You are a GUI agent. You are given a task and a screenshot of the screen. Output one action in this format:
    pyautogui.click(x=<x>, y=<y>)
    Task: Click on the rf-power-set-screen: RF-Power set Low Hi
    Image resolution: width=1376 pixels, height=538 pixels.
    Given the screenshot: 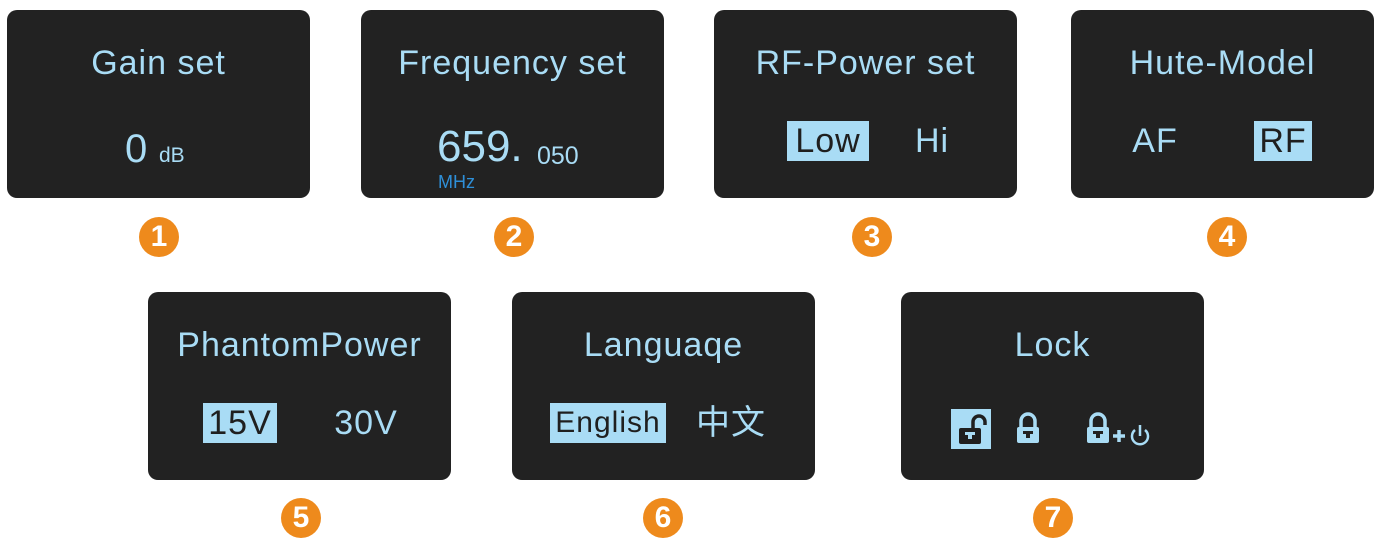 What is the action you would take?
    pyautogui.click(x=865, y=104)
    